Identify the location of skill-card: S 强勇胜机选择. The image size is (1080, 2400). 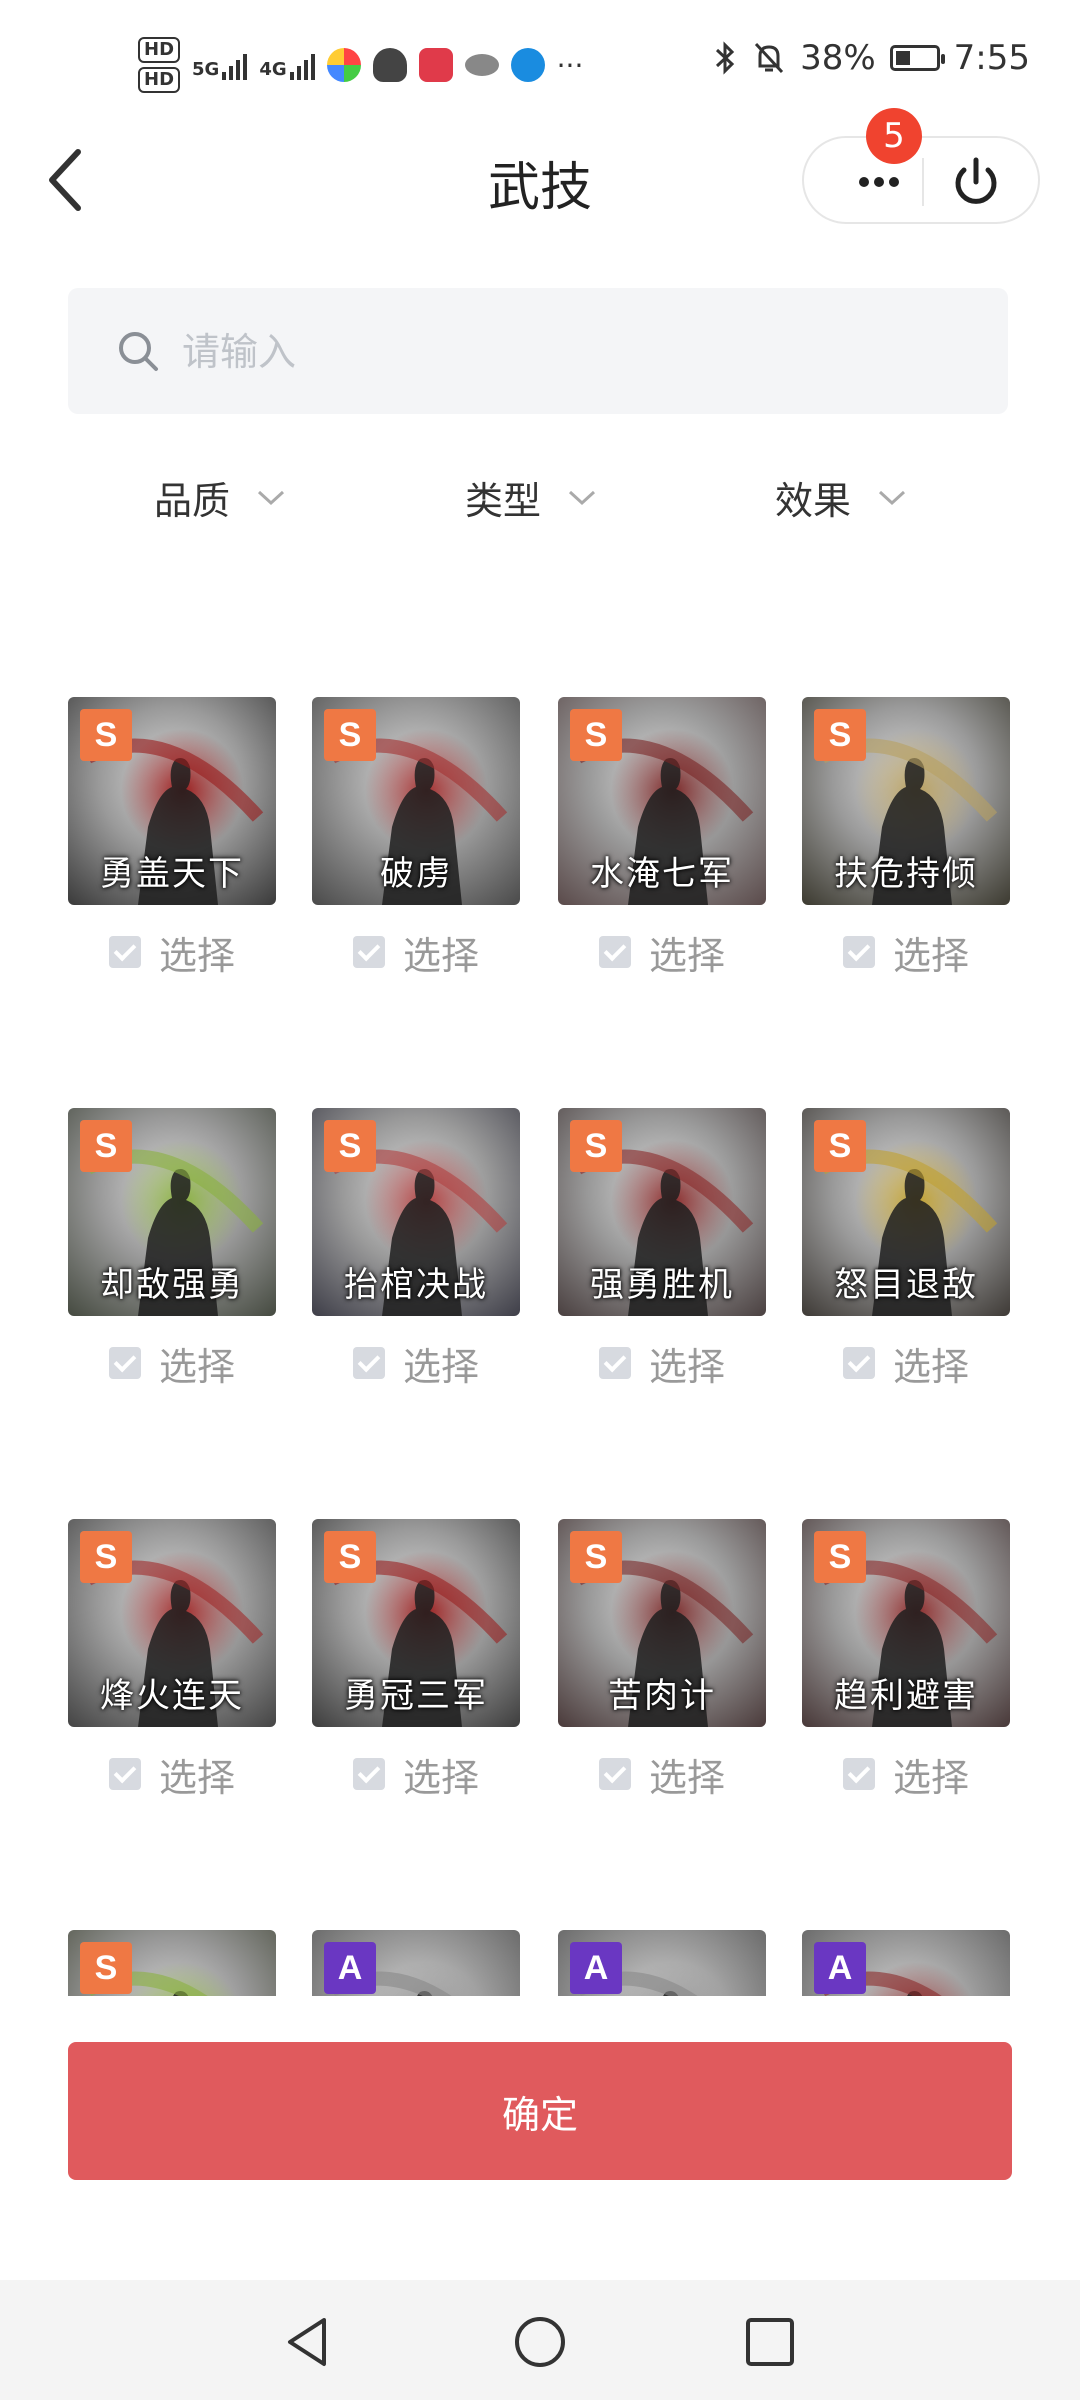
(662, 1248).